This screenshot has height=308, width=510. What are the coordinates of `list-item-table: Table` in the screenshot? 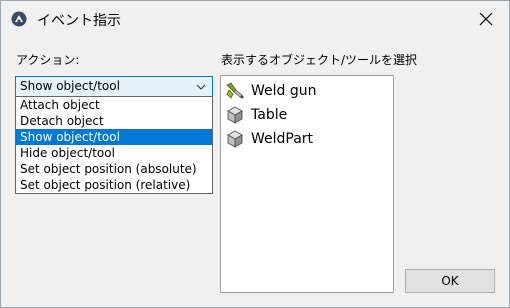 It's located at (308, 115).